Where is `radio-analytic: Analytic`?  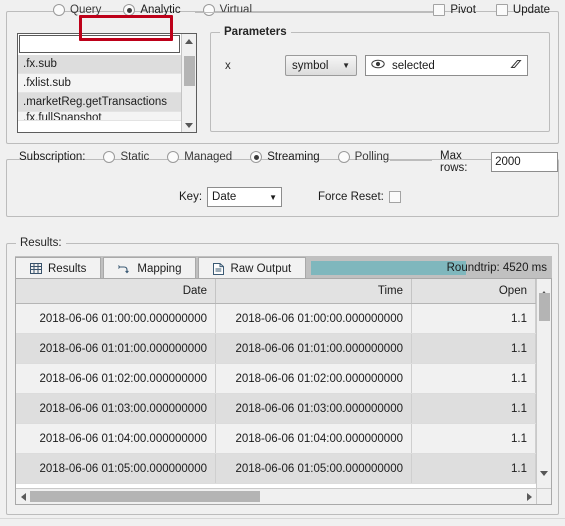 radio-analytic: Analytic is located at coordinates (152, 10).